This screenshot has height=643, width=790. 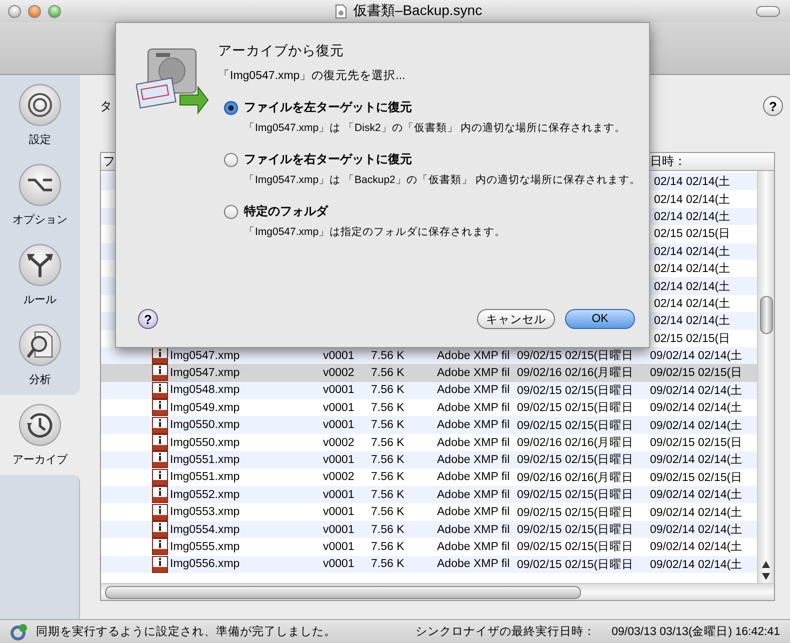 I want to click on option-label: 特定のフォルダ, so click(x=375, y=211).